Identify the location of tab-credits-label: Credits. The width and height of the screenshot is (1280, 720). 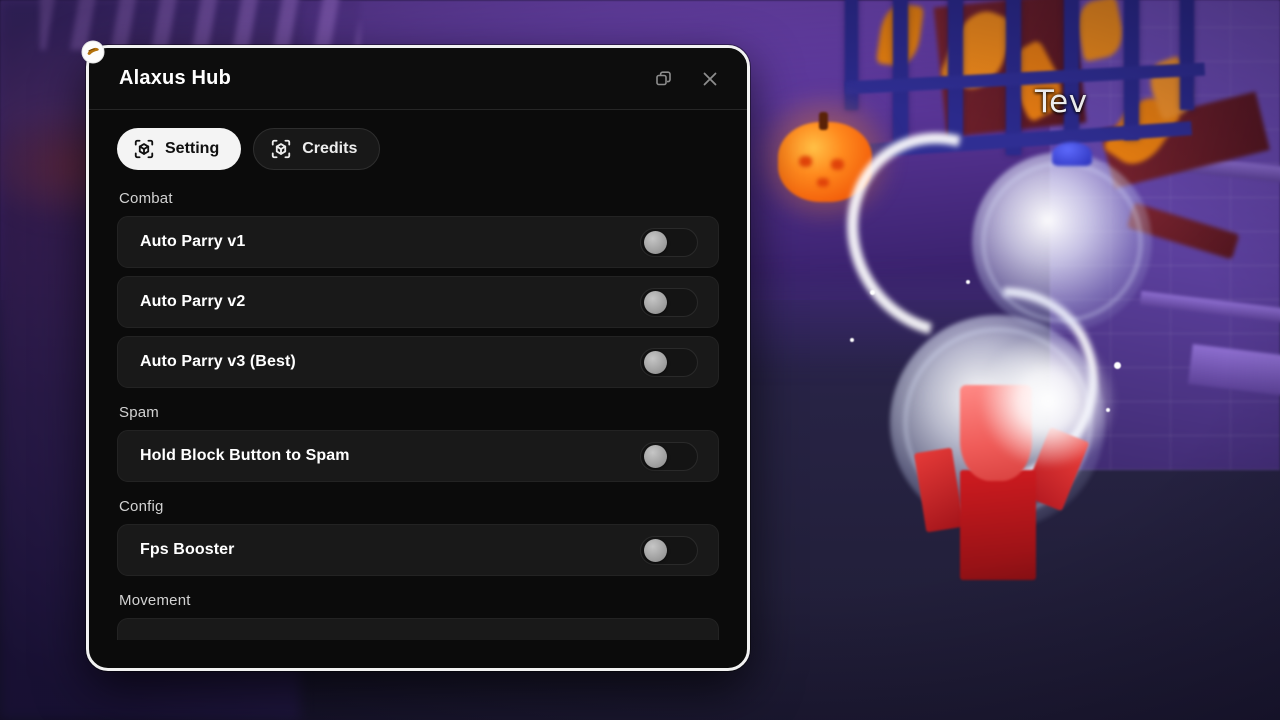
(330, 148).